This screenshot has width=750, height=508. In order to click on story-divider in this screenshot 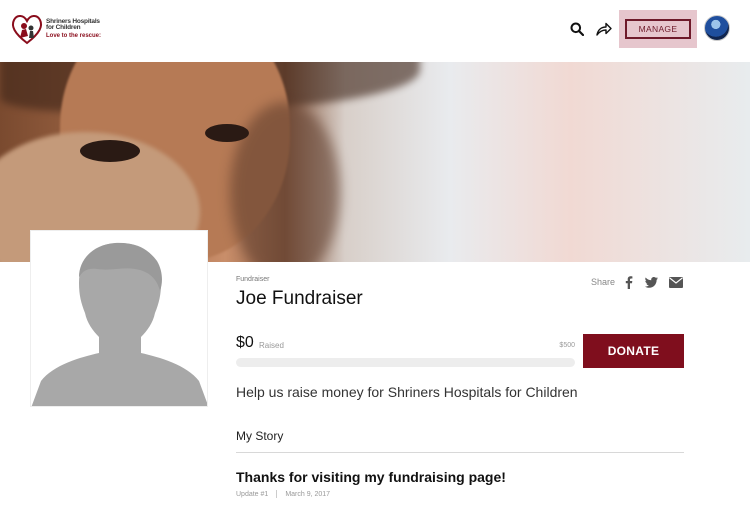, I will do `click(460, 452)`.